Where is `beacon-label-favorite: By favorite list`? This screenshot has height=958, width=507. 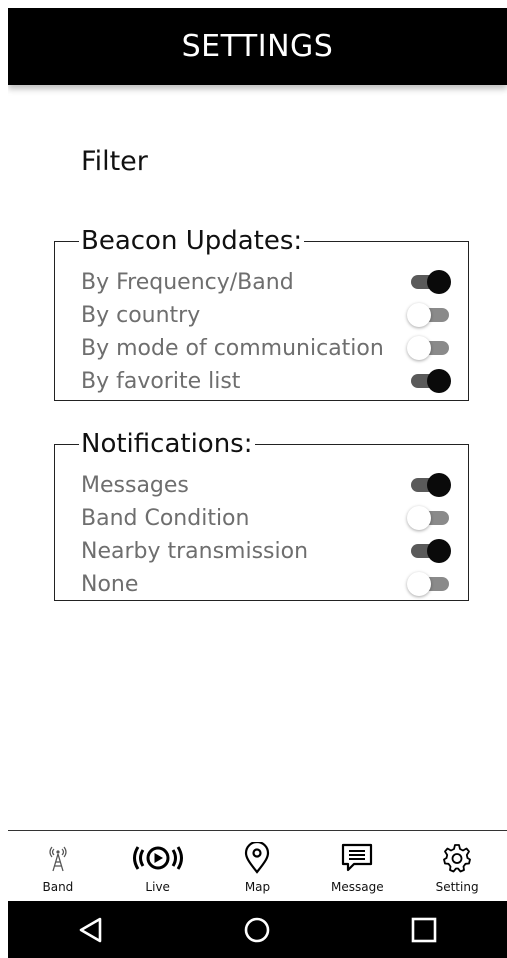 beacon-label-favorite: By favorite list is located at coordinates (161, 381).